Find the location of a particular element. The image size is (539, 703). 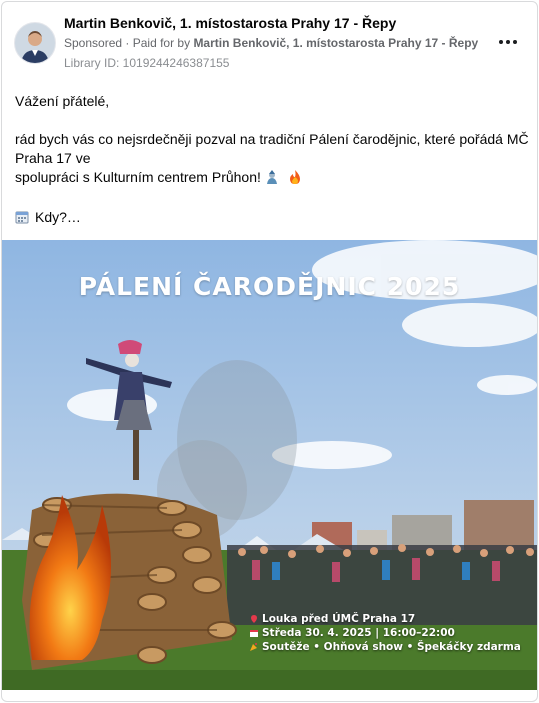

library-id: Library ID: 1019244246387155 is located at coordinates (147, 63).